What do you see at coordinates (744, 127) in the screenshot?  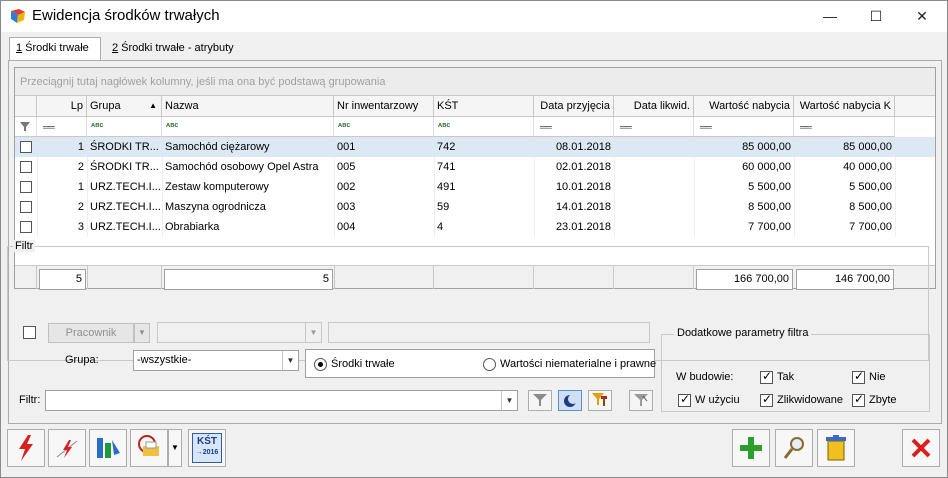 I see `filter-cell-wartosc: ══` at bounding box center [744, 127].